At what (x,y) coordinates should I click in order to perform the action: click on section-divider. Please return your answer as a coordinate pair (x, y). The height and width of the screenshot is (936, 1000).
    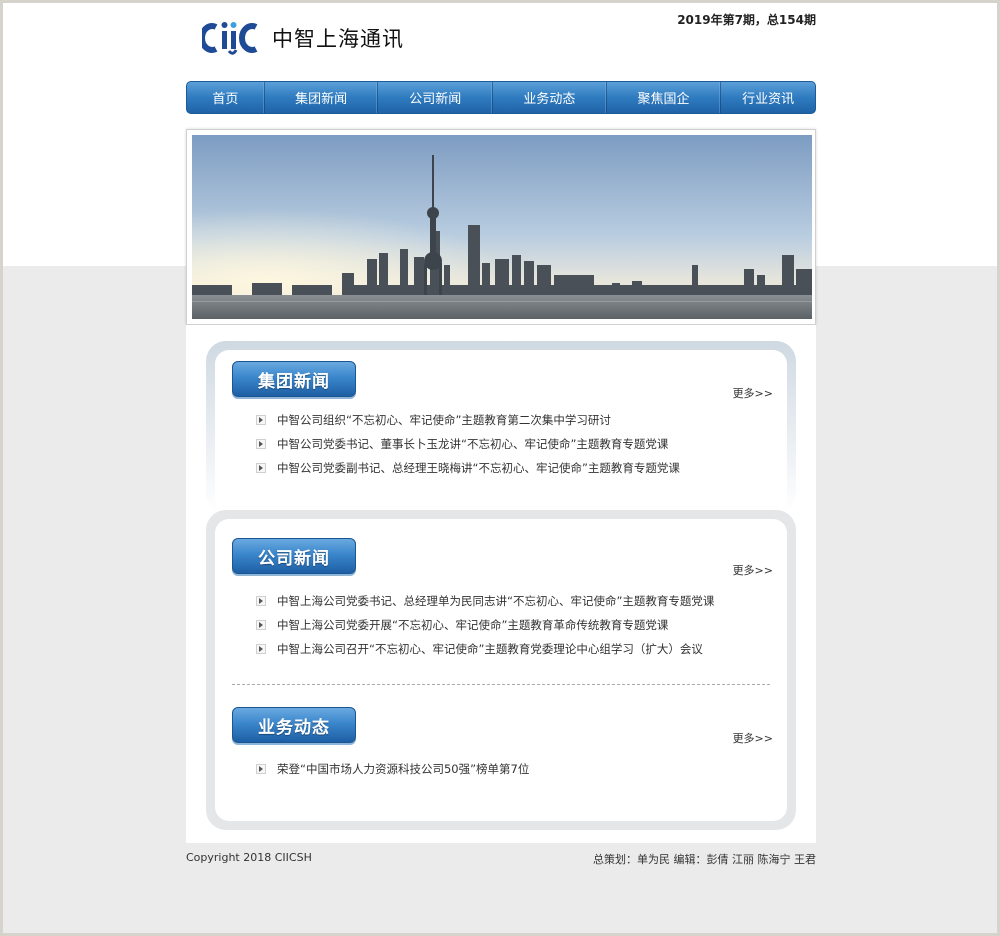
    Looking at the image, I should click on (501, 684).